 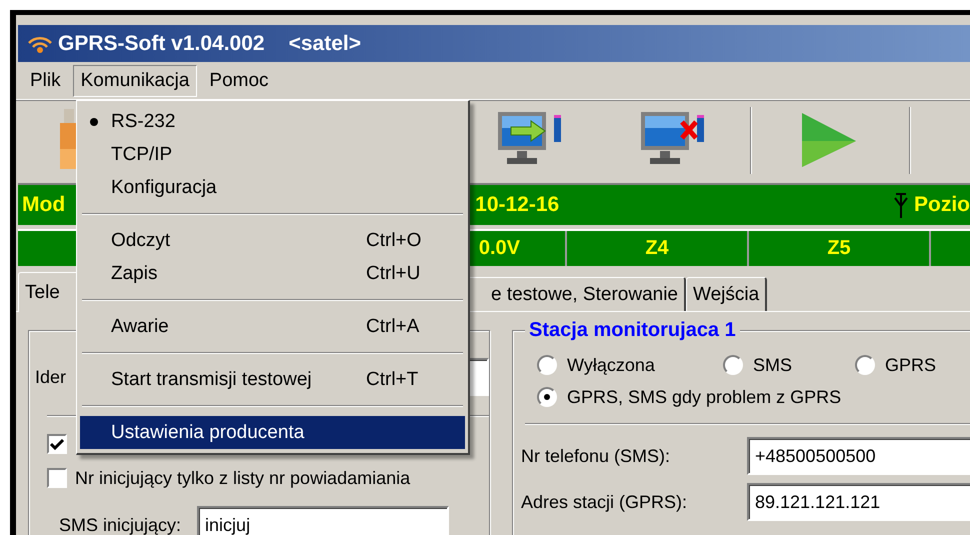 I want to click on date-text: 10-12-16, so click(x=517, y=205).